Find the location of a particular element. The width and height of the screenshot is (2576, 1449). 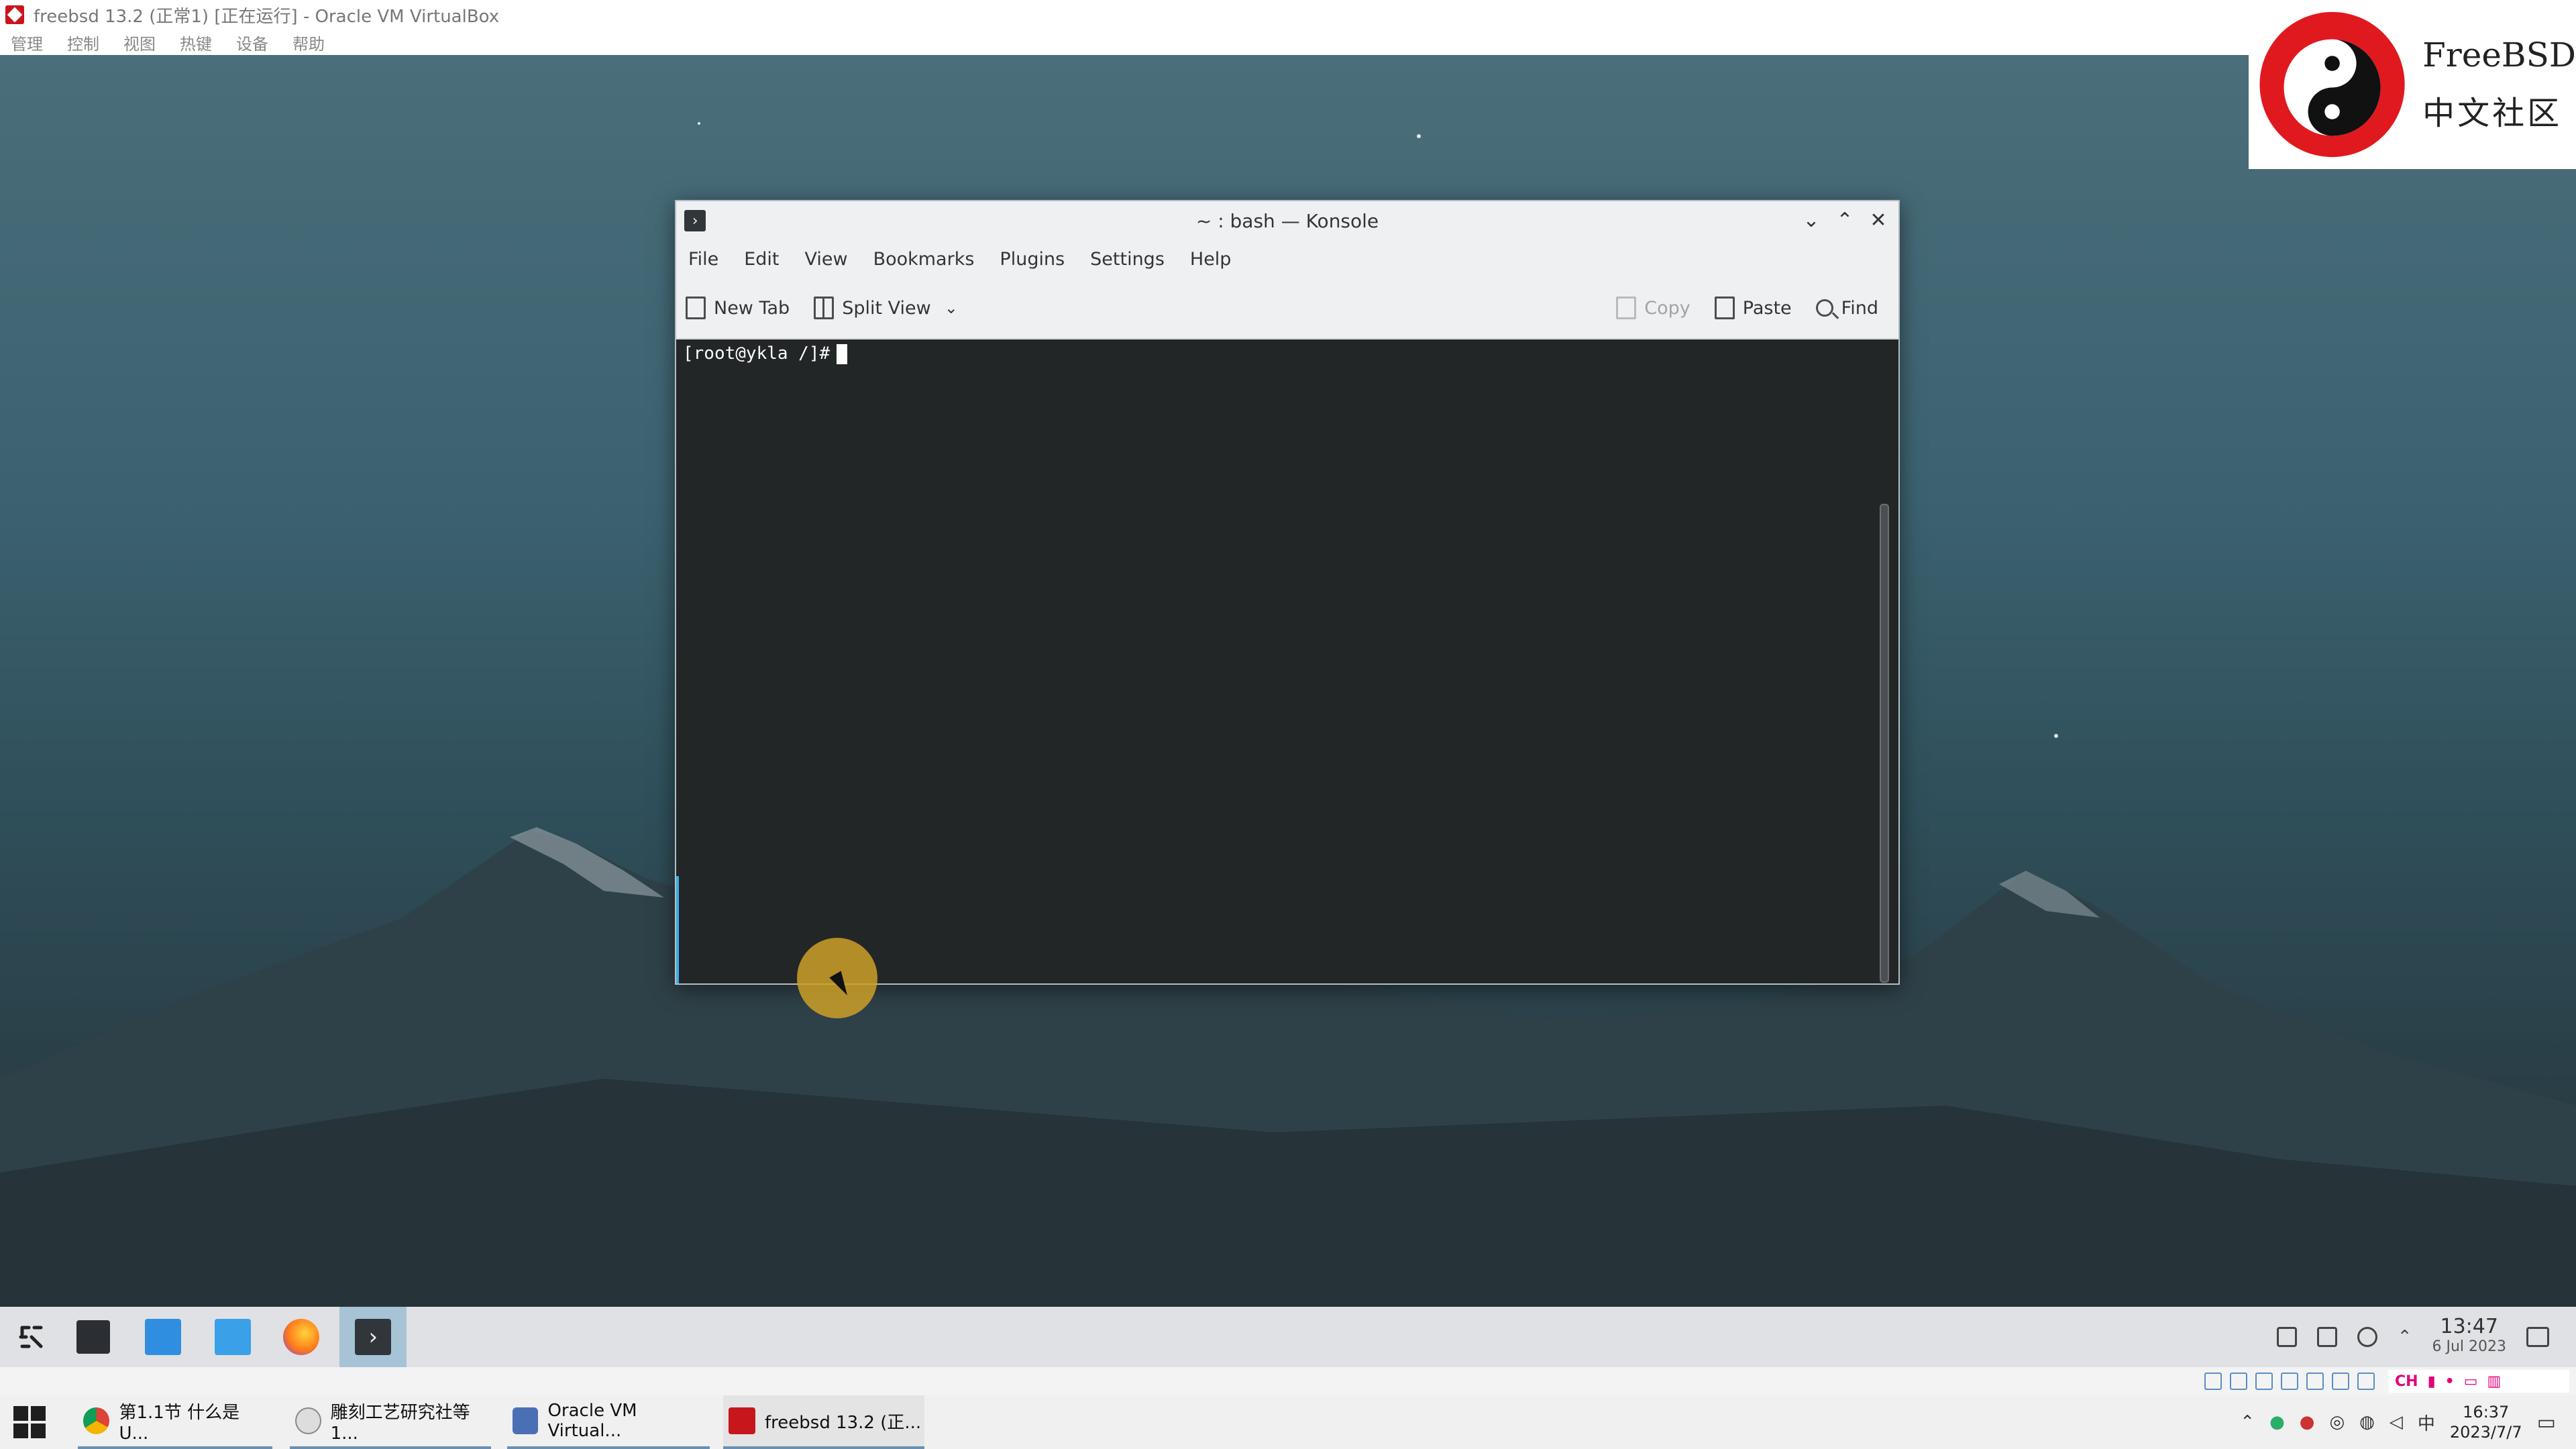

konsole-titlebar: › ~ : bash — Konsole ⌄ ⌃ ✕ is located at coordinates (1287, 220).